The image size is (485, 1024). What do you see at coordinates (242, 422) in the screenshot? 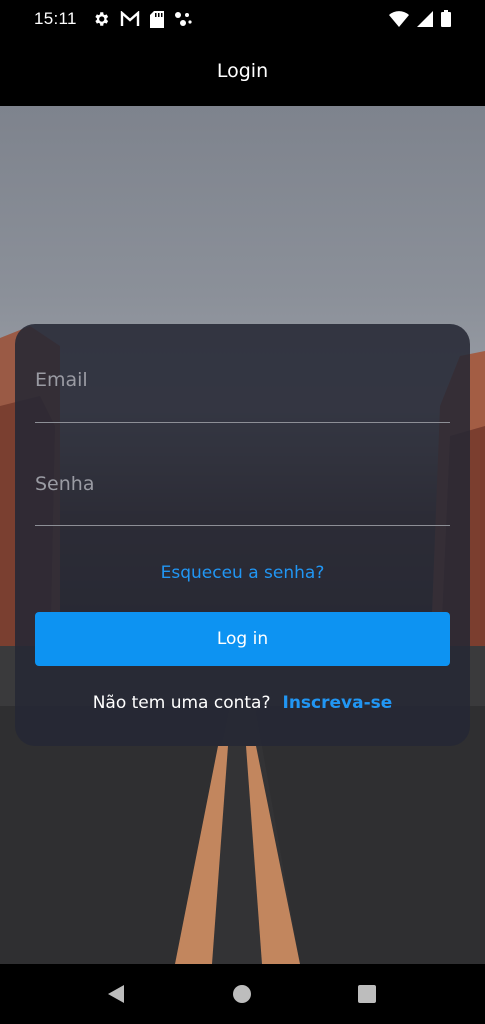
I see `email-underline` at bounding box center [242, 422].